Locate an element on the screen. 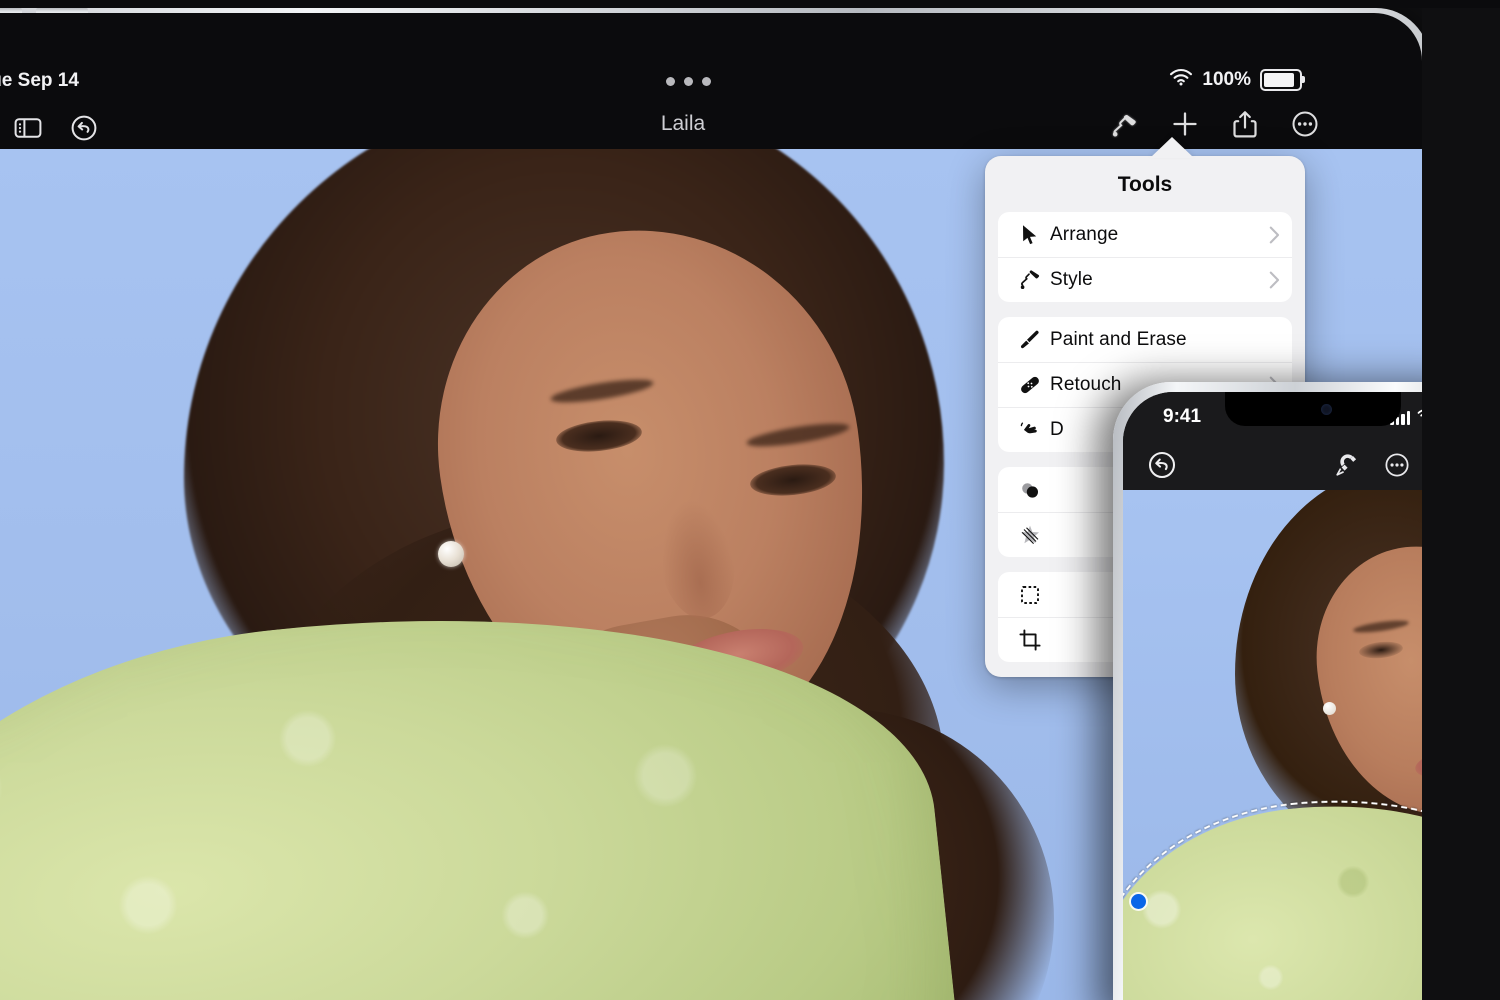 This screenshot has width=1500, height=1000. background-top is located at coordinates (750, 4).